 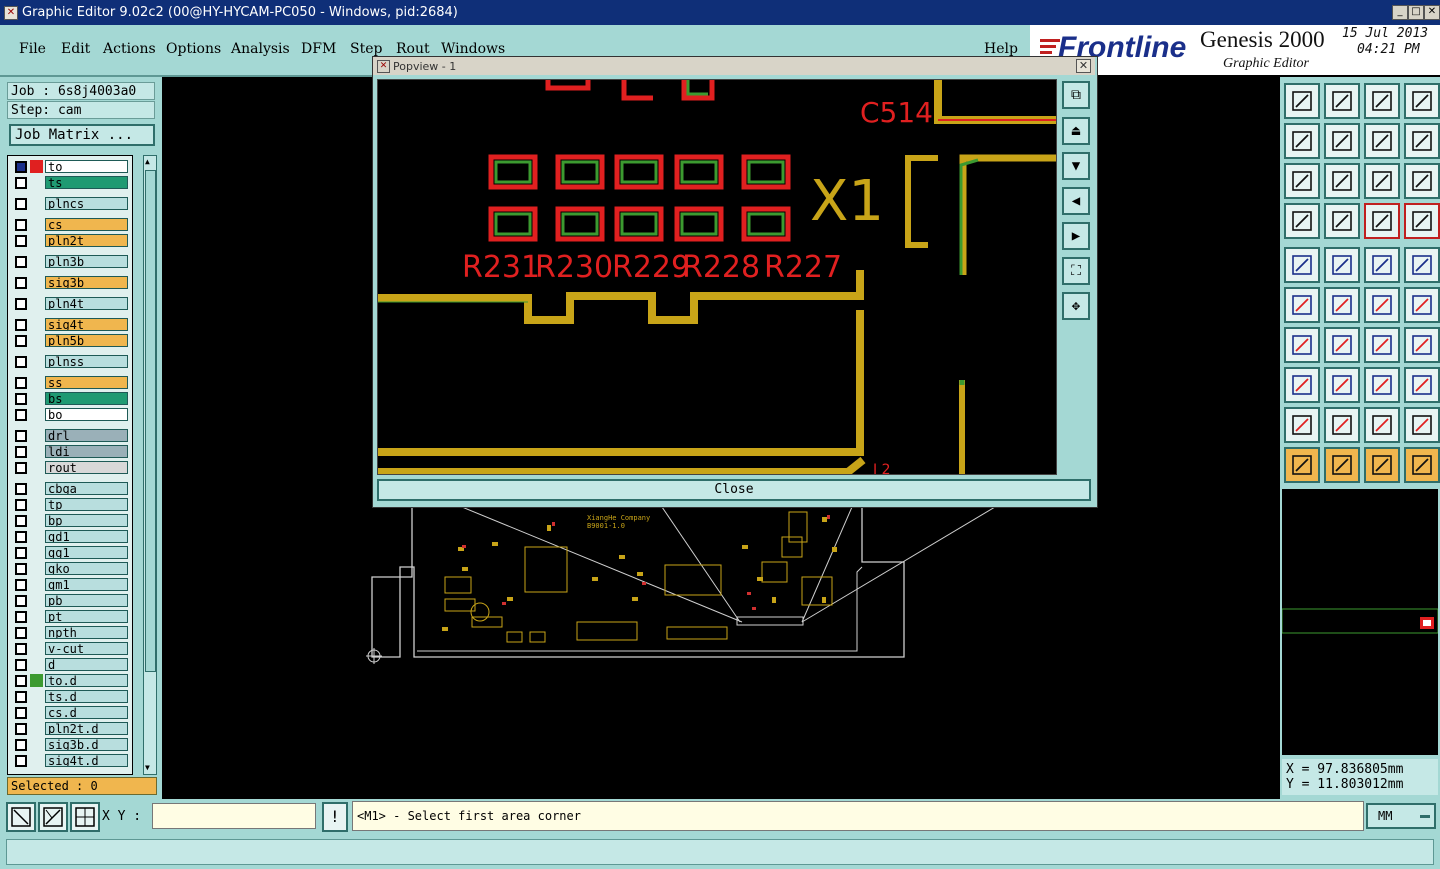 I want to click on layer-row-pln3b: pln3b, so click(x=70, y=261).